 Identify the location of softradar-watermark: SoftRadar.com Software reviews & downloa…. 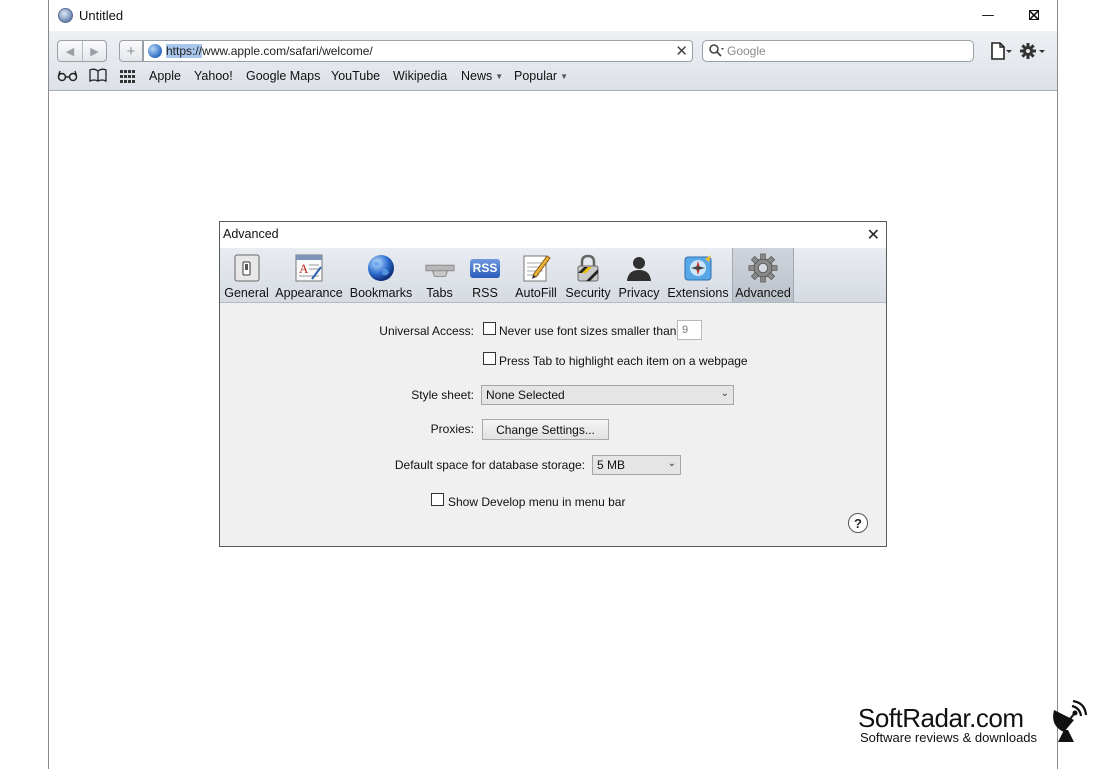
(975, 724).